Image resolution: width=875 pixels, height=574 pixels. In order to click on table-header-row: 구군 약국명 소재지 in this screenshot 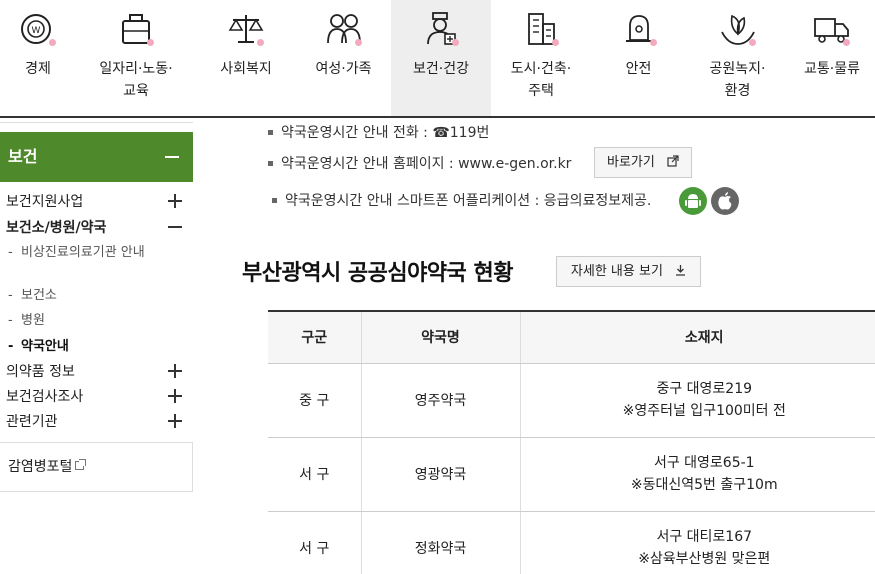, I will do `click(571, 337)`.